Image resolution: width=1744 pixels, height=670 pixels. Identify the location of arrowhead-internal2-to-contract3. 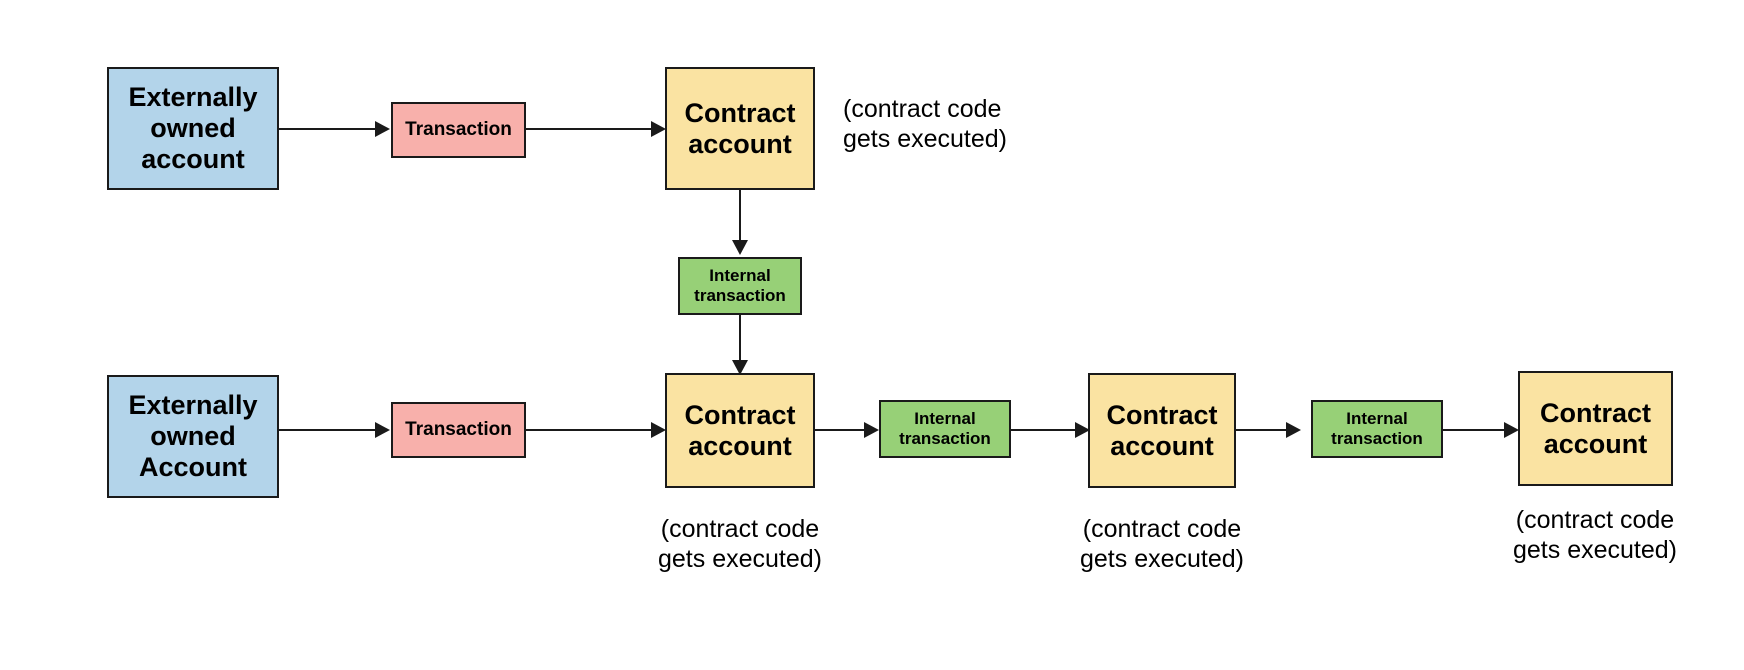
(1511, 430).